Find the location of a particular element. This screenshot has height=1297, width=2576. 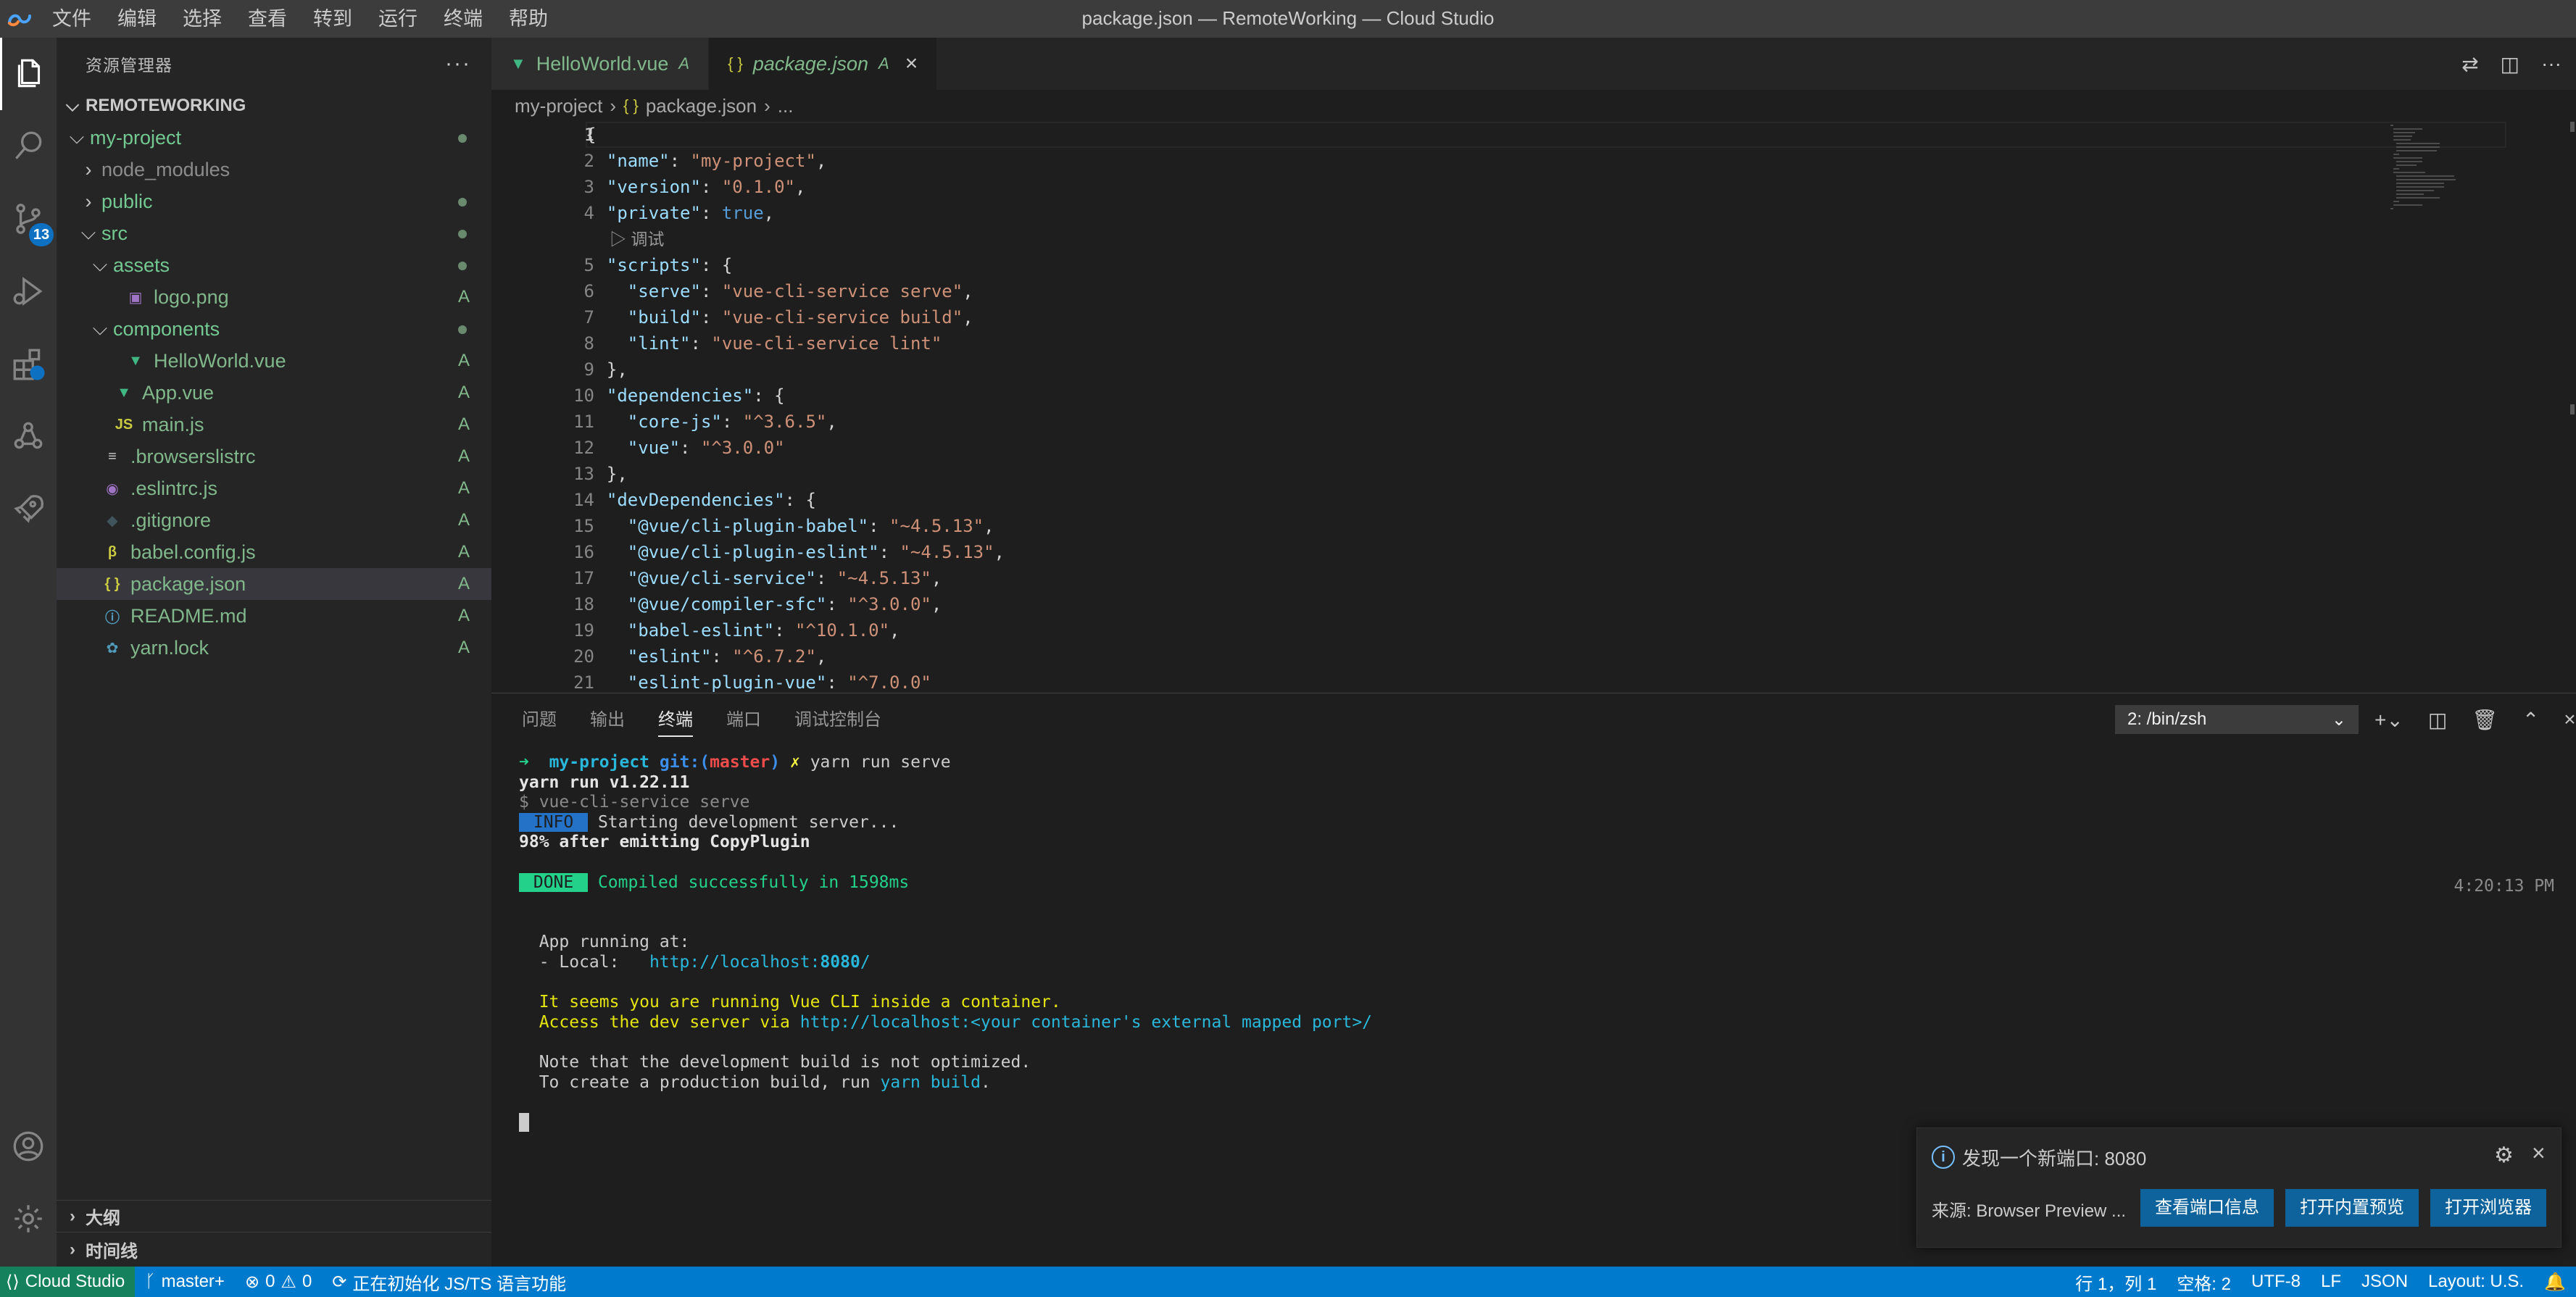

menu-run: 运行 is located at coordinates (398, 19).